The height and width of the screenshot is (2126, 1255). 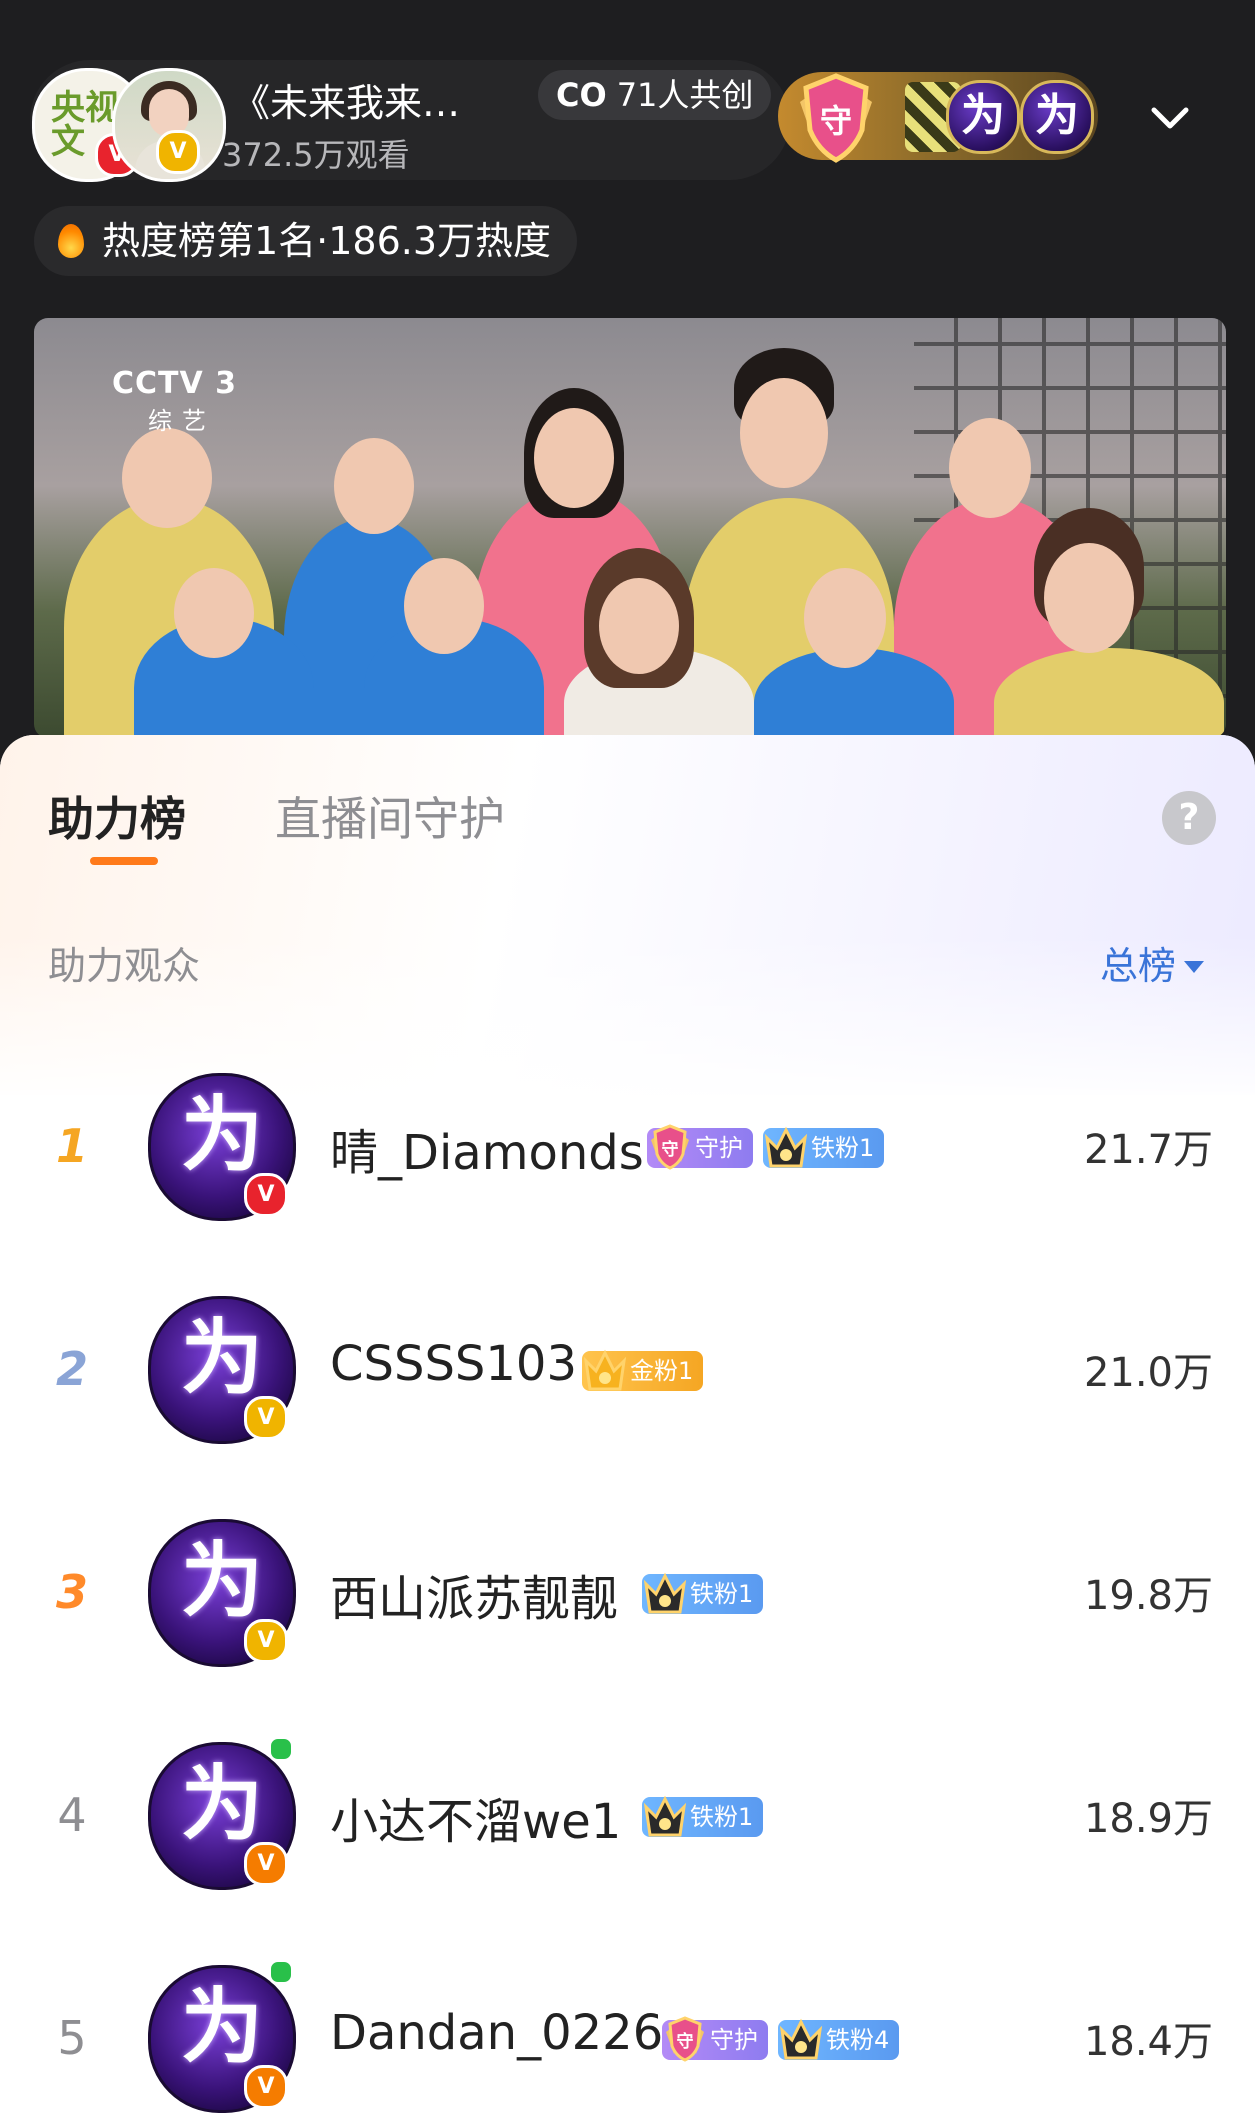 What do you see at coordinates (72, 1815) in the screenshot?
I see `rank-number: 4` at bounding box center [72, 1815].